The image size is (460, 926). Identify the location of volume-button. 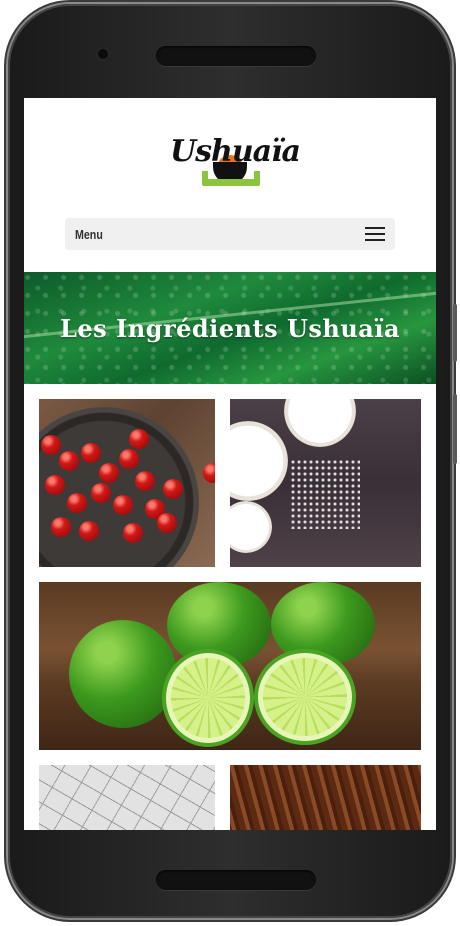
(455, 333).